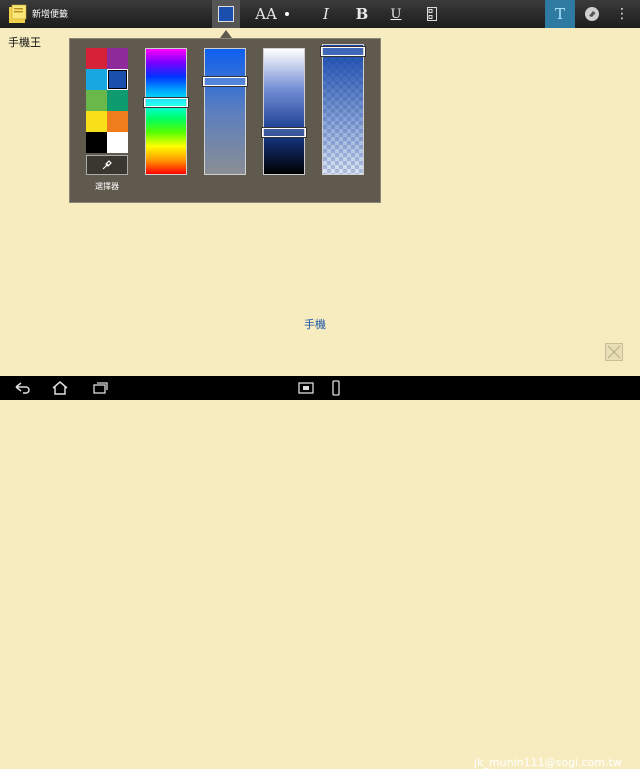 The height and width of the screenshot is (769, 640). What do you see at coordinates (60, 388) in the screenshot?
I see `home-icon` at bounding box center [60, 388].